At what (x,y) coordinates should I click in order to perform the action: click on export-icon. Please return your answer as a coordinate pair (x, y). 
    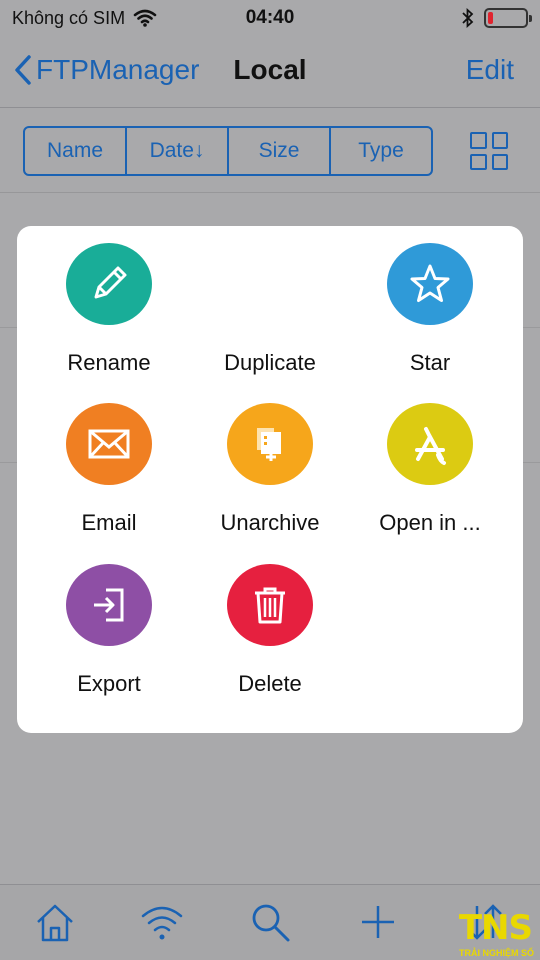
    Looking at the image, I should click on (109, 605).